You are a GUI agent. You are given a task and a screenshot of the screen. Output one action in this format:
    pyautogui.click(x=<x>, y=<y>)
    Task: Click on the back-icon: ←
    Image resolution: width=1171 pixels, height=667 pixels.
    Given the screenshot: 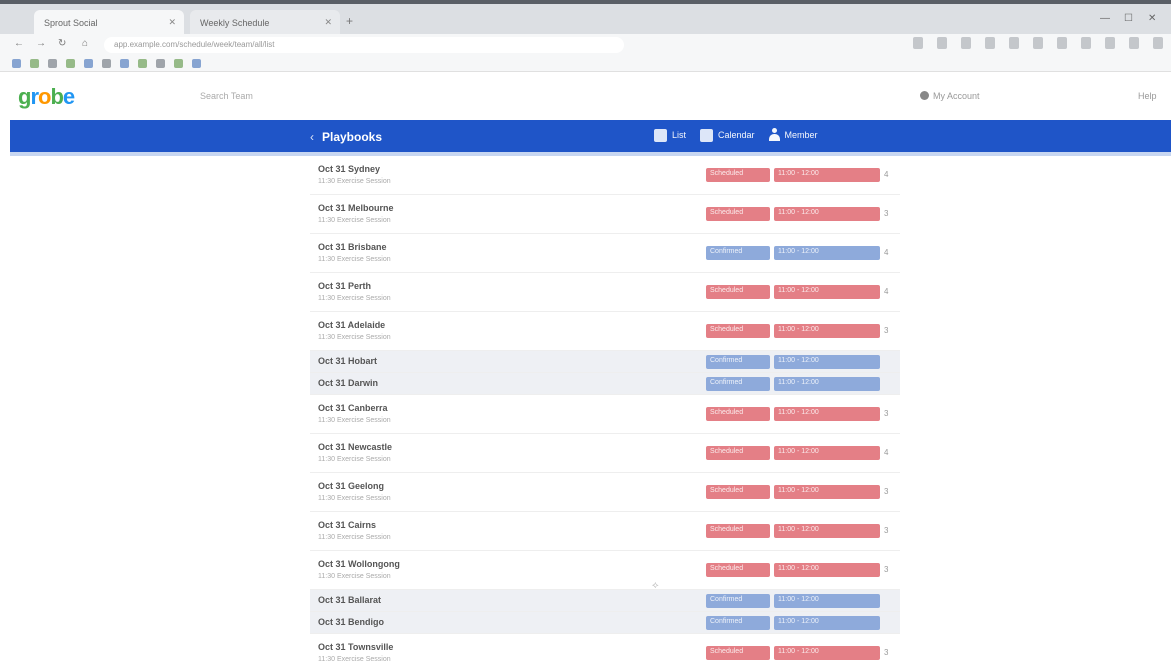 What is the action you would take?
    pyautogui.click(x=19, y=43)
    